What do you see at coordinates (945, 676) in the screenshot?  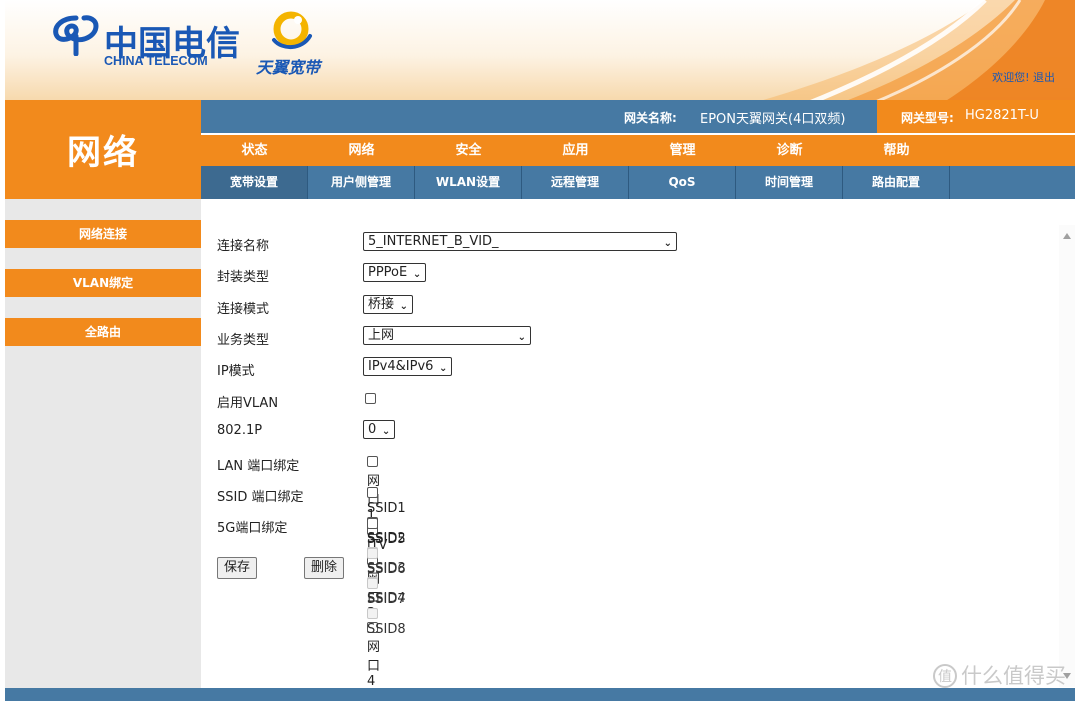 I see `watermark-icon: 值` at bounding box center [945, 676].